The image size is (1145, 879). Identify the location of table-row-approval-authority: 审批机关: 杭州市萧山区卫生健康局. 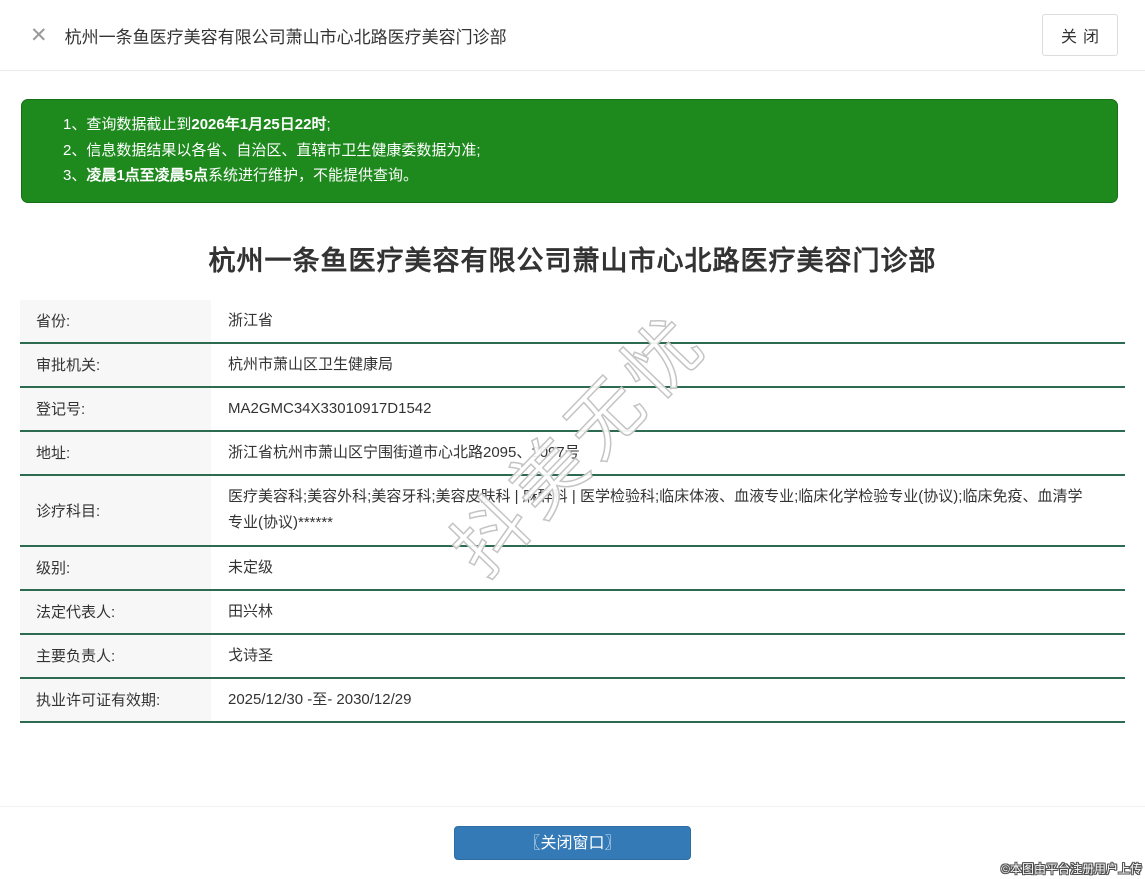
(572, 365).